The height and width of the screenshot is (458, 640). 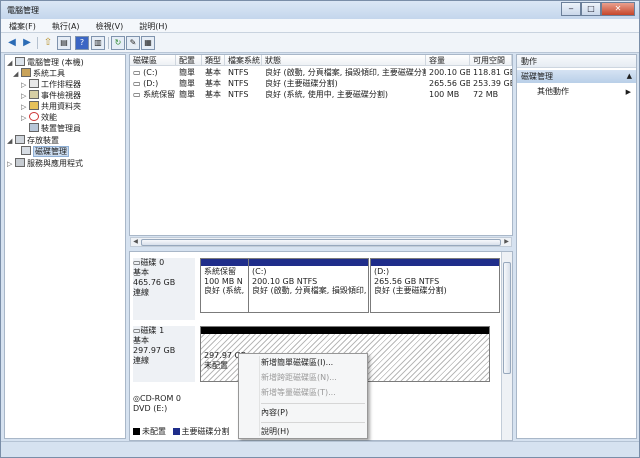 I want to click on tree-item-services-applications: ▷ 服務與應用程式, so click(x=45, y=163).